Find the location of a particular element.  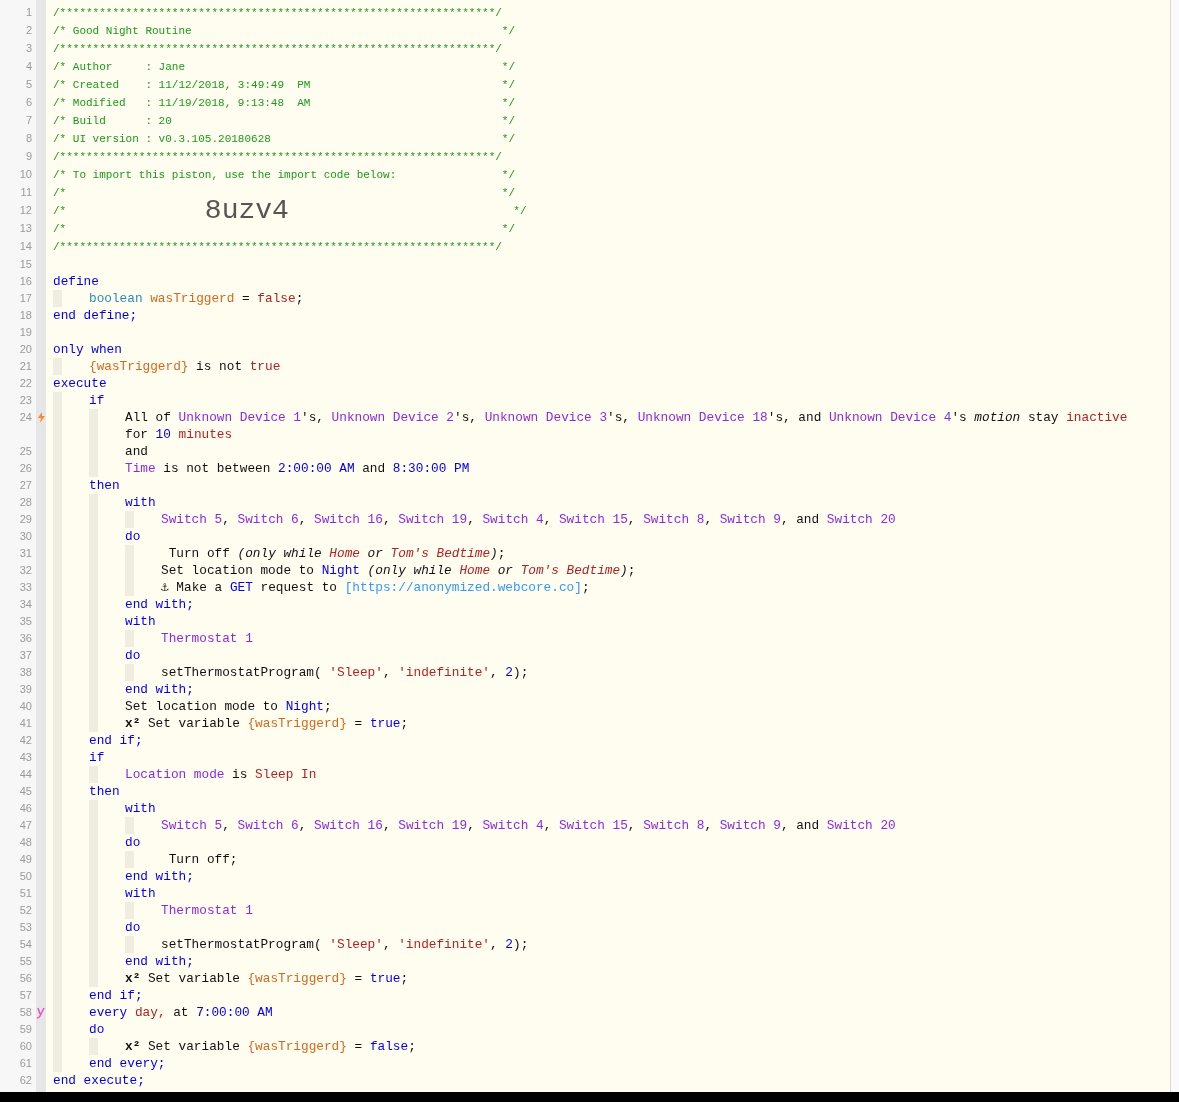

code-line: /* Author : Jane */ is located at coordinates (285, 67).